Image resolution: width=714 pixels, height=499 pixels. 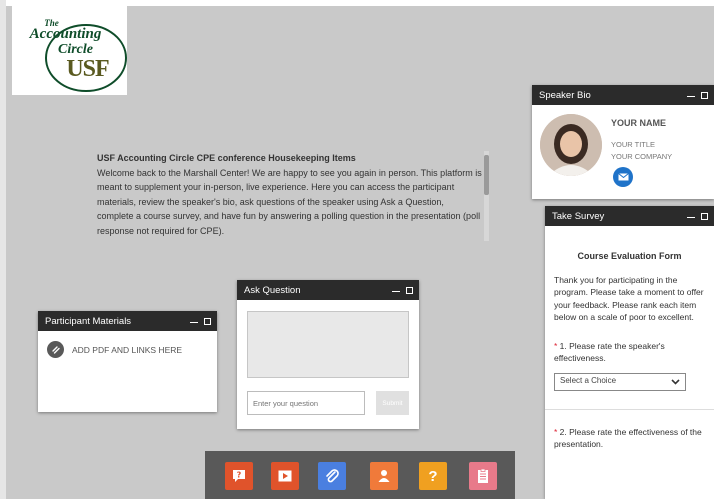 I want to click on questions-display-area, so click(x=328, y=344).